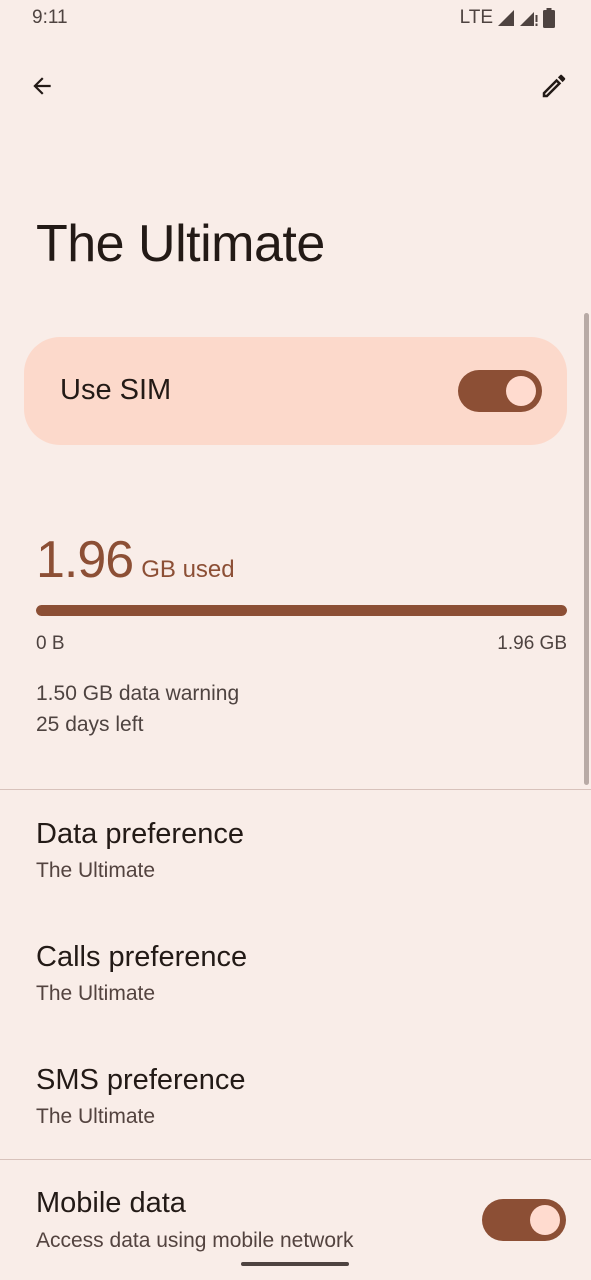 This screenshot has width=591, height=1280. What do you see at coordinates (295, 997) in the screenshot?
I see `calls-preference-item: Calls preference The Ultimate` at bounding box center [295, 997].